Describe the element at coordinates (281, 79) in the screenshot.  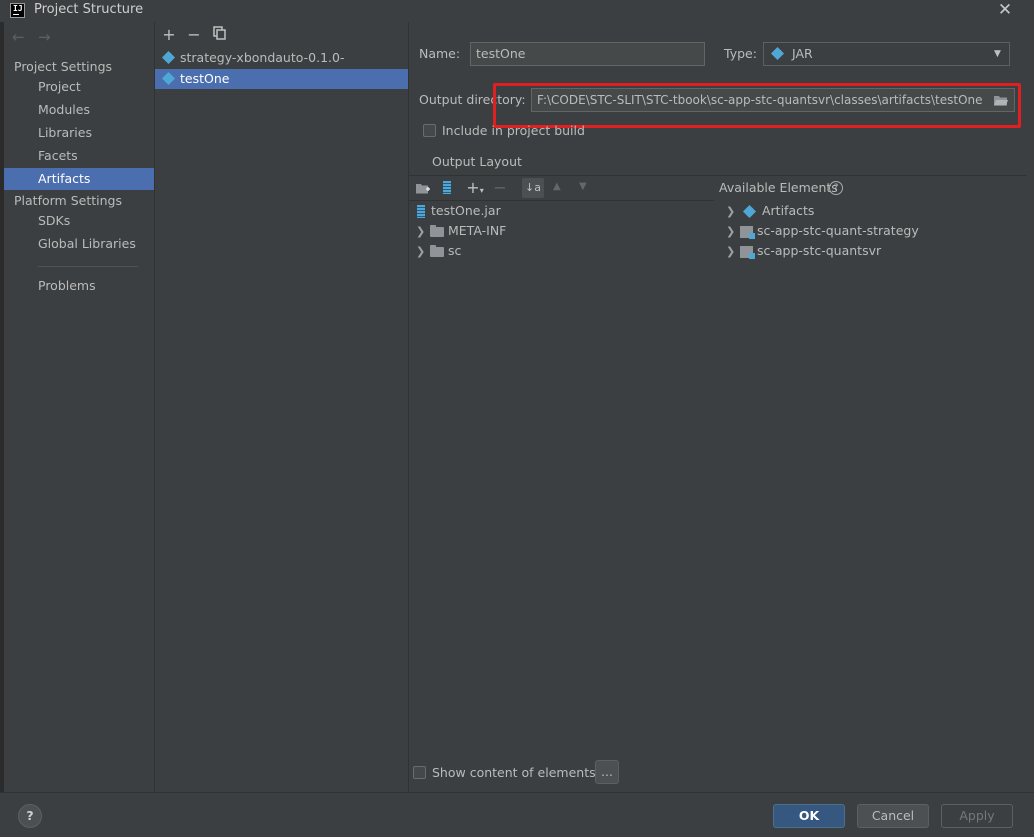
I see `artifact-item-testone: testOne` at that location.